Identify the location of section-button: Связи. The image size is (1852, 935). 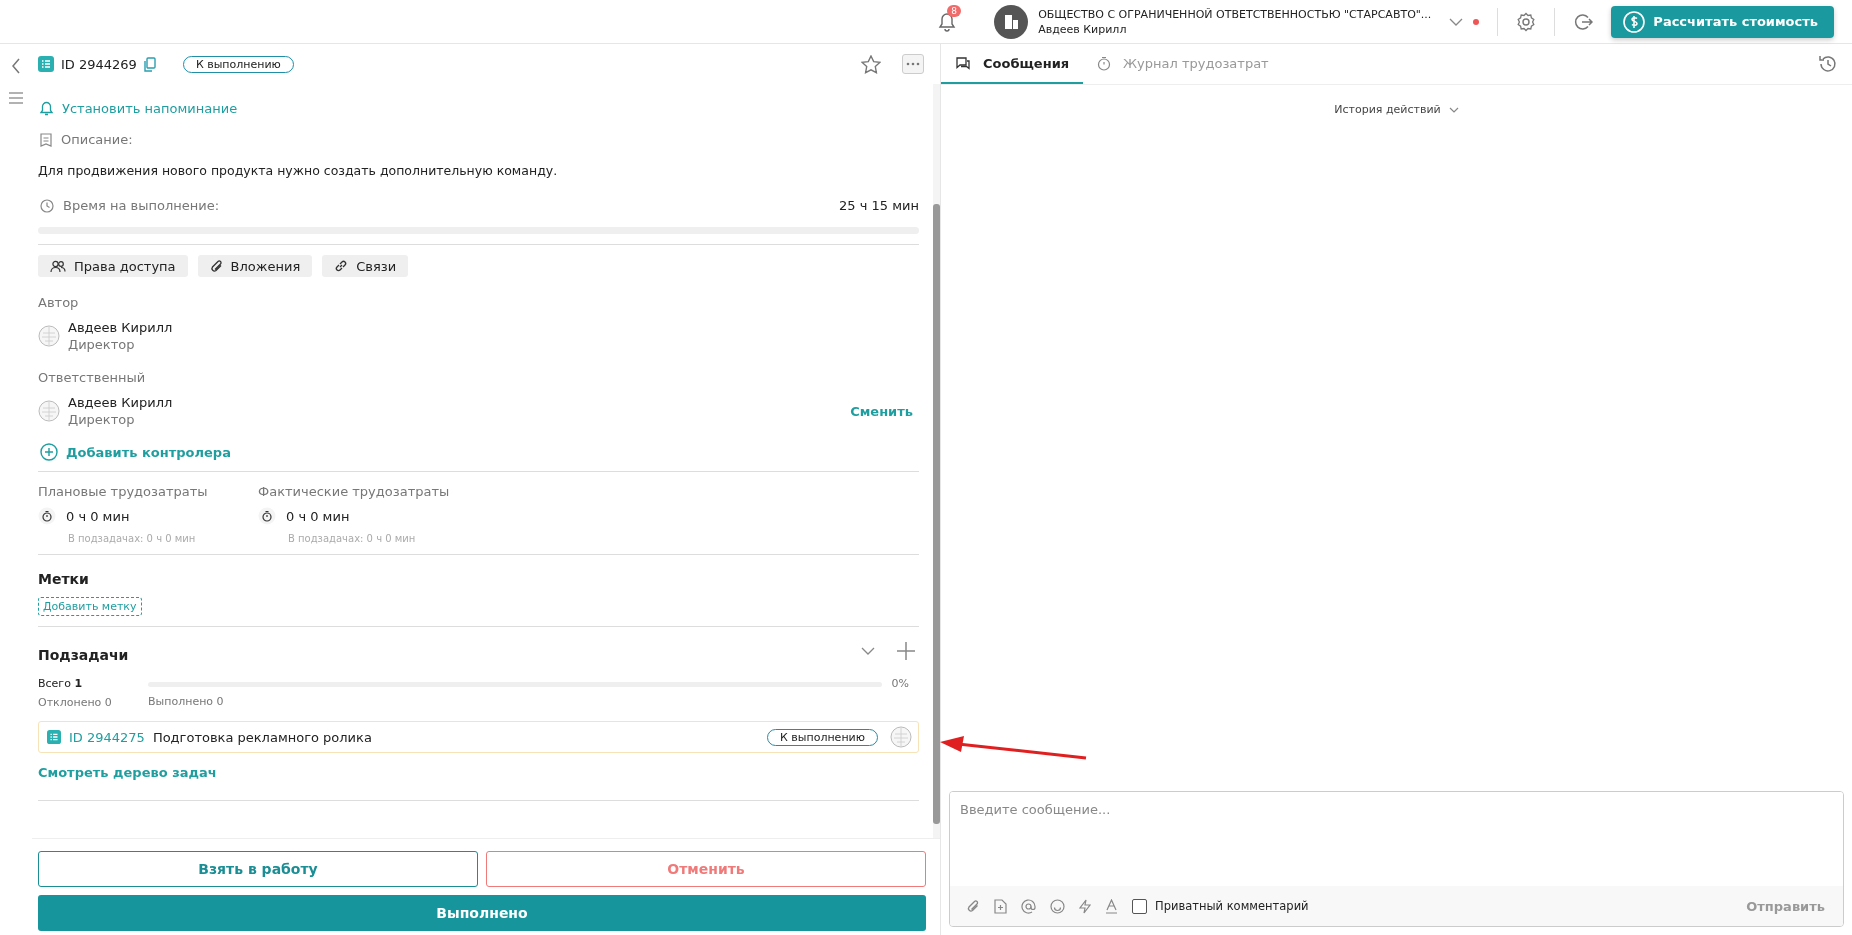
(365, 266).